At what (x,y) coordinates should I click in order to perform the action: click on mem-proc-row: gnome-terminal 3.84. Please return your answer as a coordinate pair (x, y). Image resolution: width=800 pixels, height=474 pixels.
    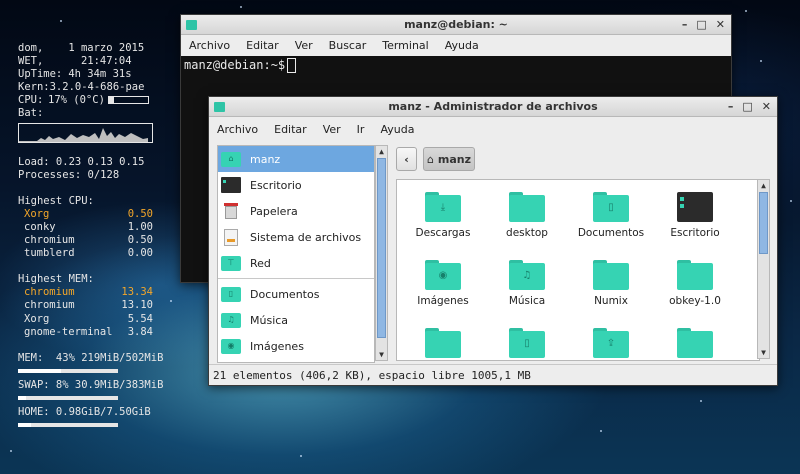
    Looking at the image, I should click on (85, 332).